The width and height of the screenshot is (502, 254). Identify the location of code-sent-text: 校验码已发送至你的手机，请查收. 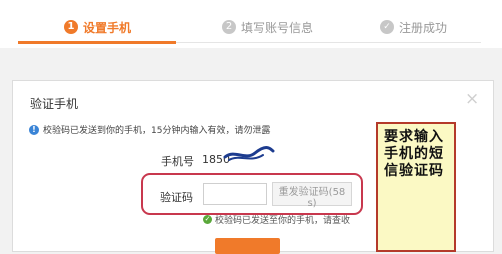
(283, 221).